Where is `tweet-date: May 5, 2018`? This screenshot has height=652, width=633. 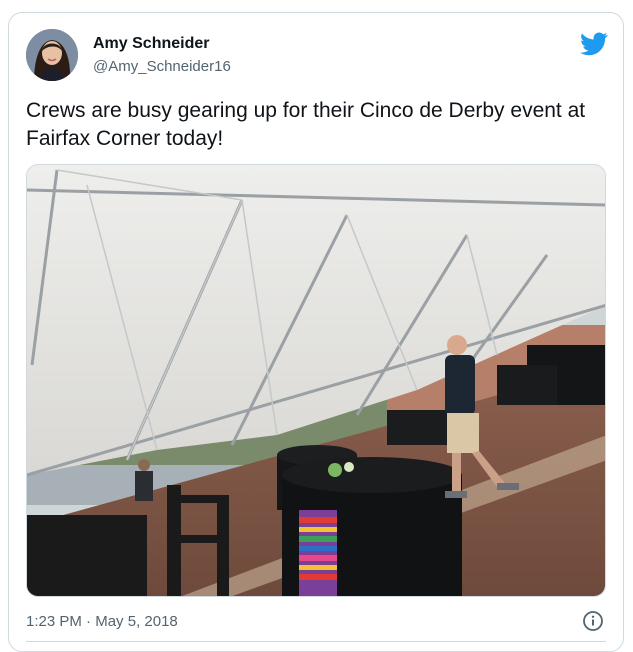
tweet-date: May 5, 2018 is located at coordinates (136, 621).